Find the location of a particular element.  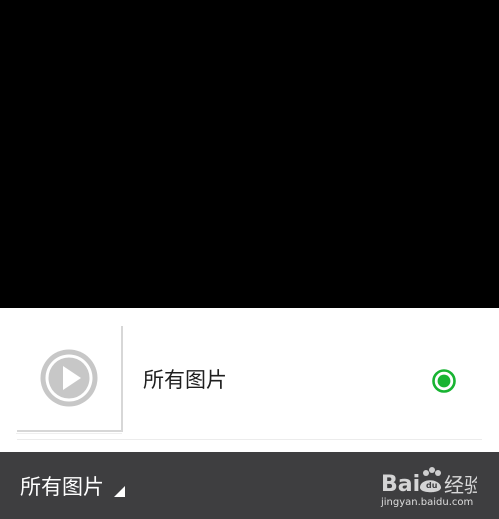

watermark-url: jingyan.baidu.com is located at coordinates (427, 502).